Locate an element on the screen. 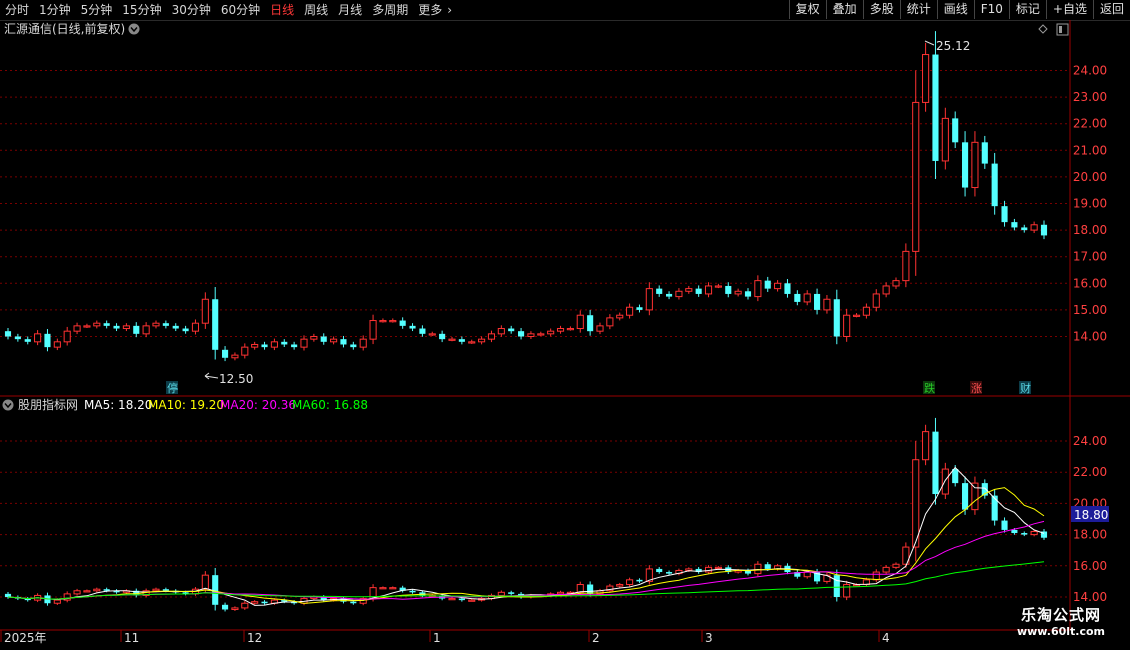  date-label: 1 is located at coordinates (437, 638).